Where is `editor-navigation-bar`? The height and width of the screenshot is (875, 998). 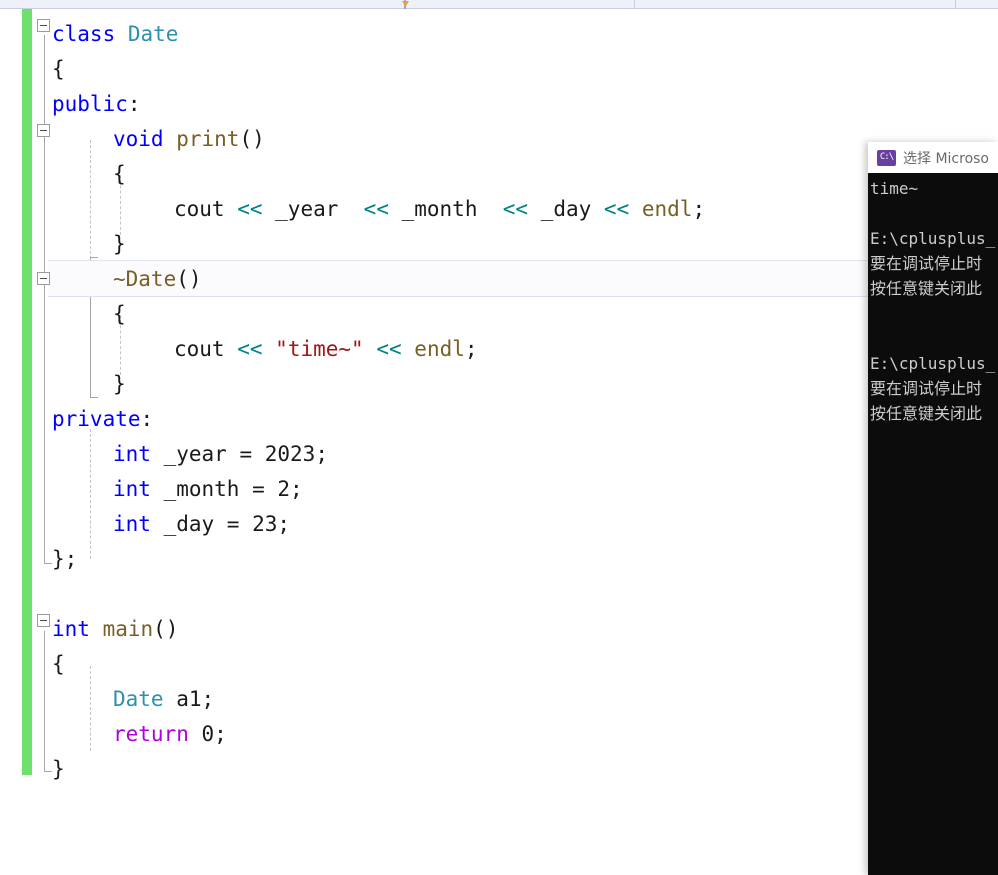
editor-navigation-bar is located at coordinates (499, 4).